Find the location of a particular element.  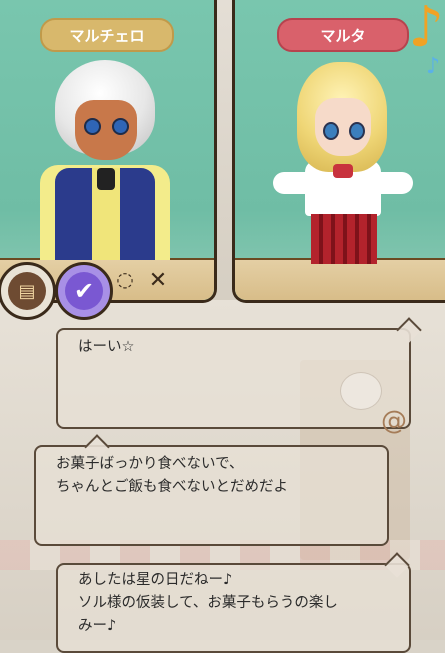

book-icon: ▤ is located at coordinates (28, 291).